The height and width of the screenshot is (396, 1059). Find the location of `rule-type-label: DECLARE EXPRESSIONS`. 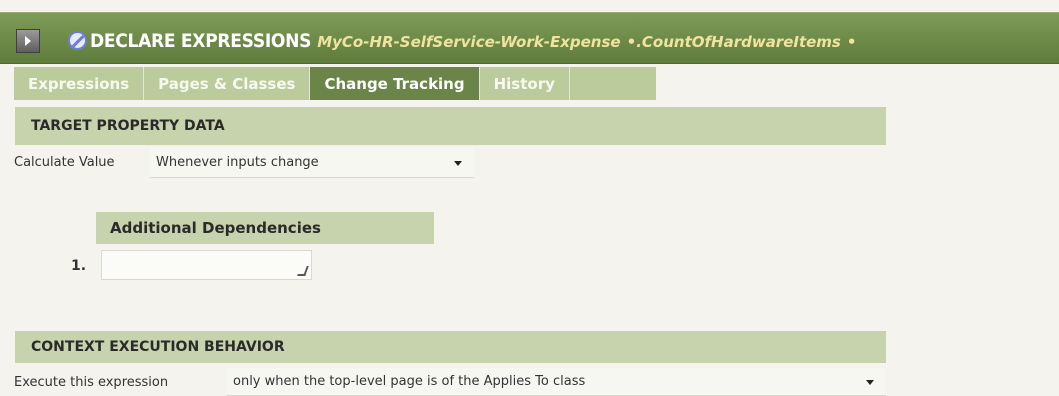

rule-type-label: DECLARE EXPRESSIONS is located at coordinates (201, 41).